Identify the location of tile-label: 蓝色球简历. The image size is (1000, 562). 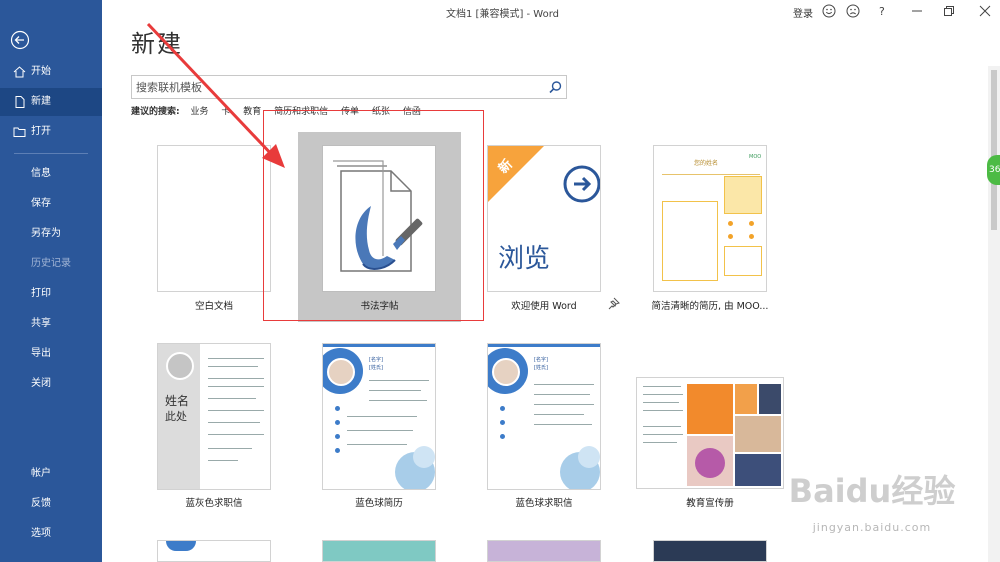
(379, 503).